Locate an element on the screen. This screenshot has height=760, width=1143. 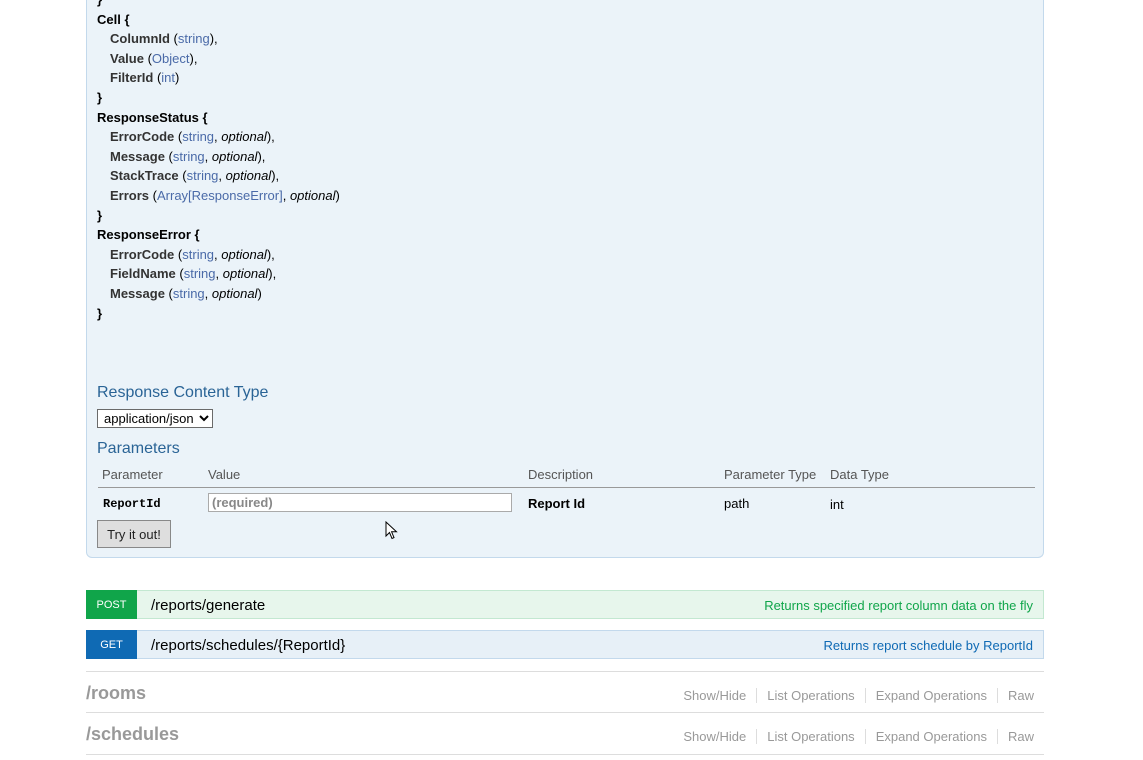
model-property: Value (Object), is located at coordinates (154, 58).